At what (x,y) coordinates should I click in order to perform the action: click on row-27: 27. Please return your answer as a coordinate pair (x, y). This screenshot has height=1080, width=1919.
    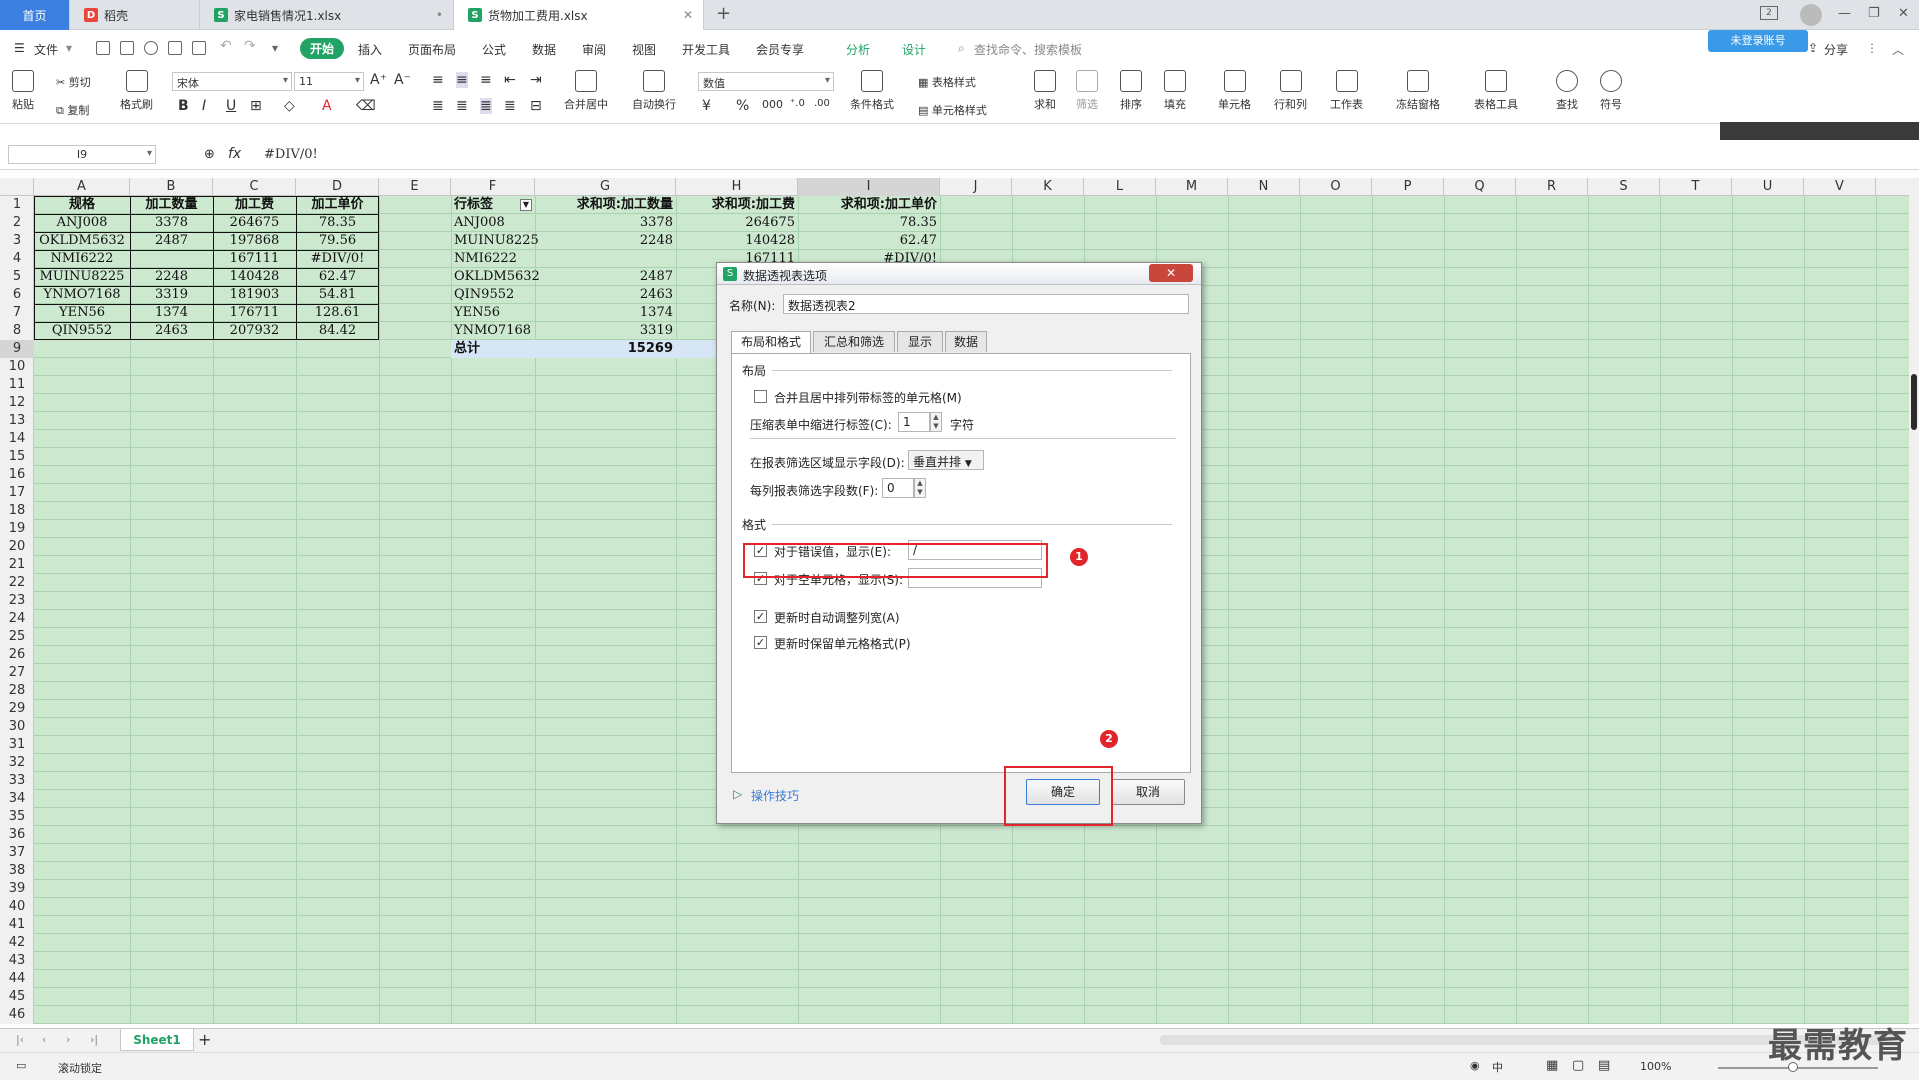
    Looking at the image, I should click on (17, 673).